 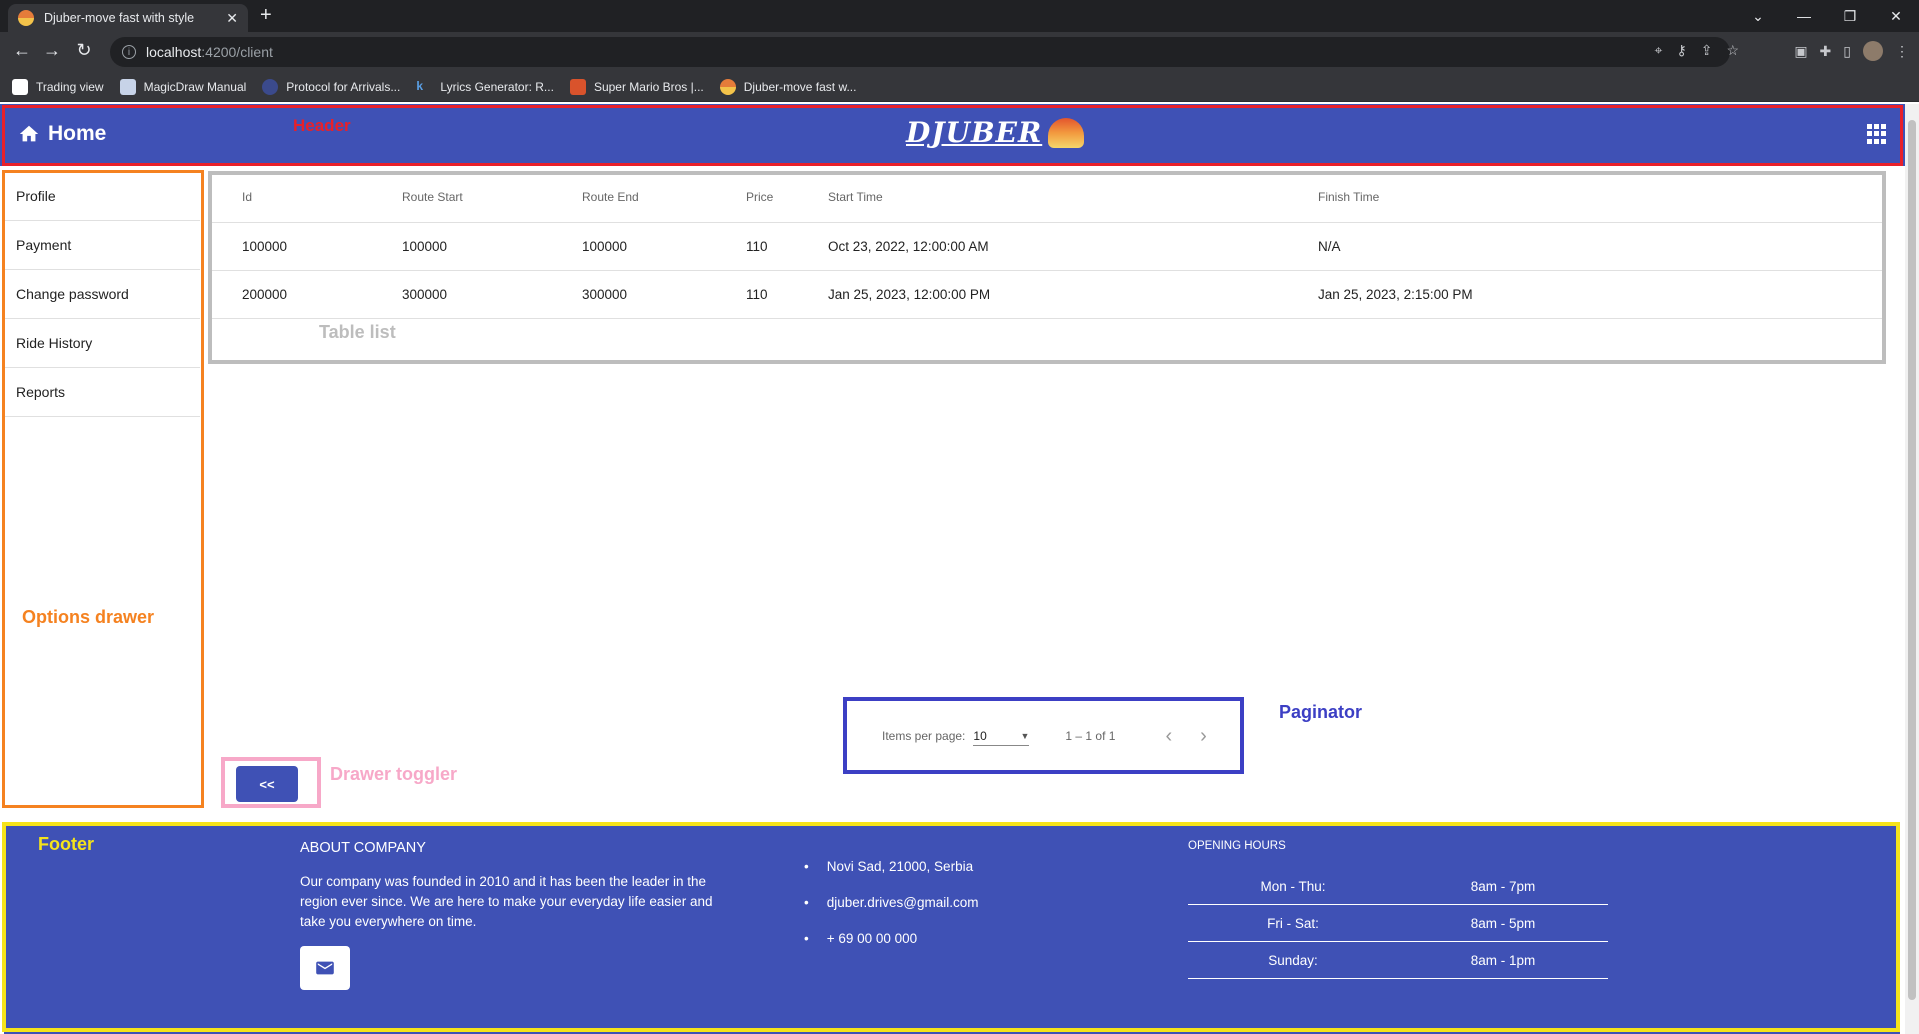 I want to click on globe-icon, so click(x=270, y=86).